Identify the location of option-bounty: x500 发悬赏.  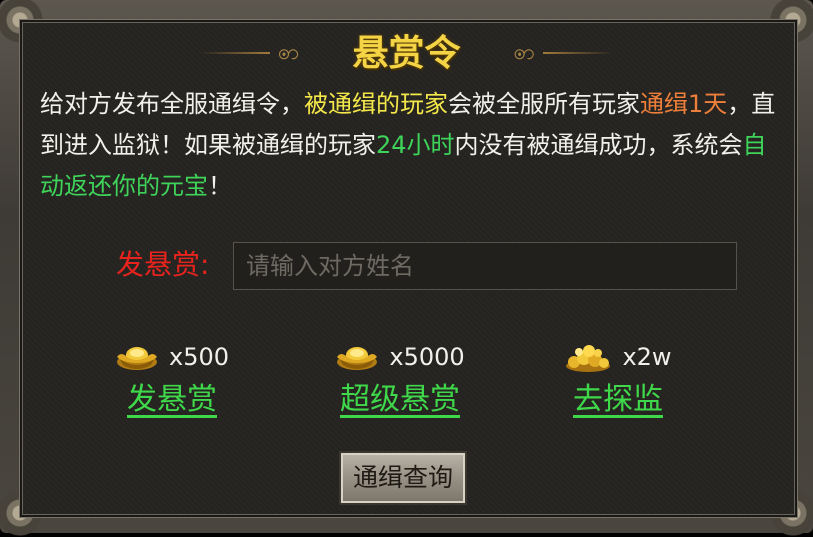
(172, 382).